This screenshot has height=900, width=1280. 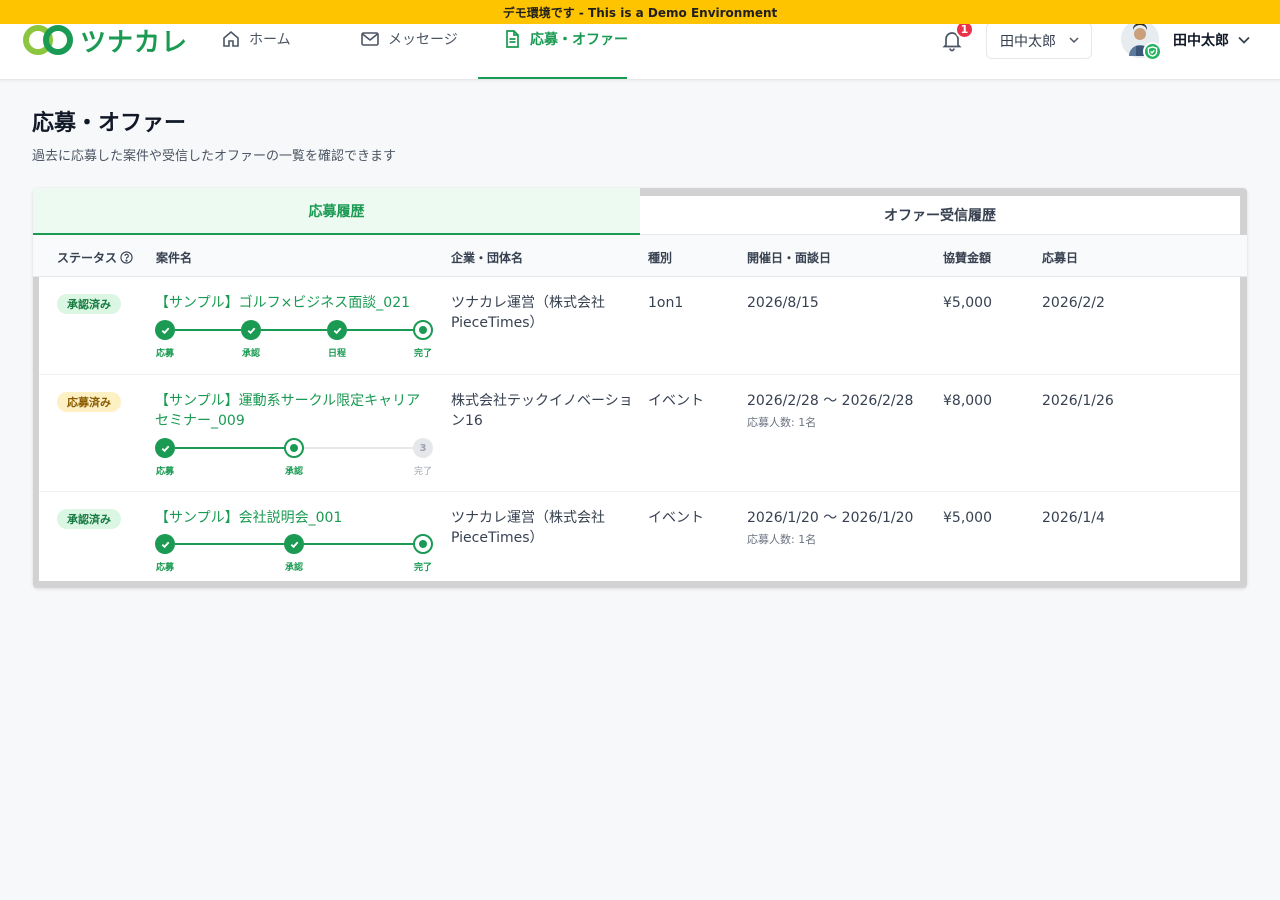 What do you see at coordinates (1078, 401) in the screenshot?
I see `applied-date: 2026/1/26` at bounding box center [1078, 401].